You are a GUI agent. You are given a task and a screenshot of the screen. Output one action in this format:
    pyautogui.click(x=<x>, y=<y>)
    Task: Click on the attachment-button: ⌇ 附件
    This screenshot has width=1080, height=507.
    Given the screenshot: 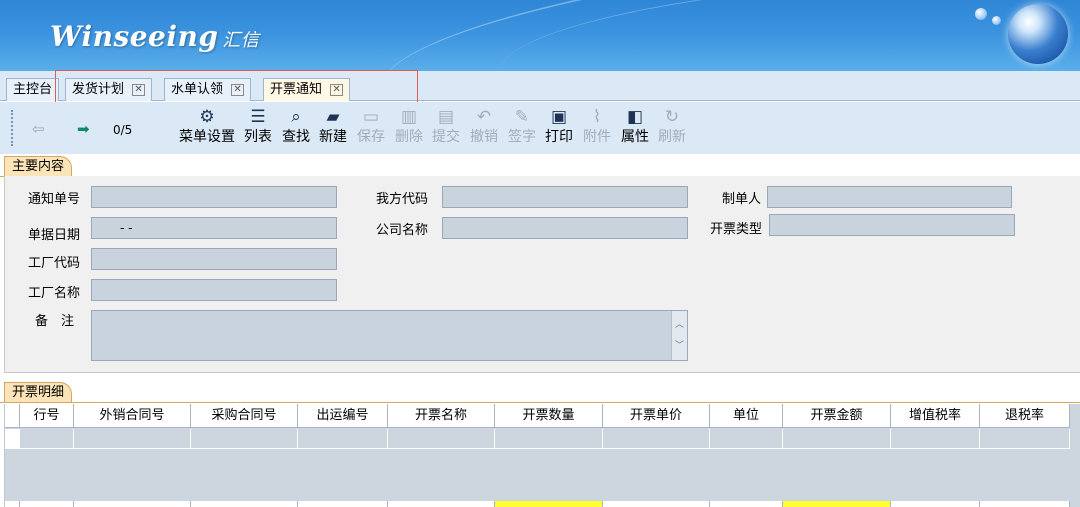 What is the action you would take?
    pyautogui.click(x=597, y=126)
    